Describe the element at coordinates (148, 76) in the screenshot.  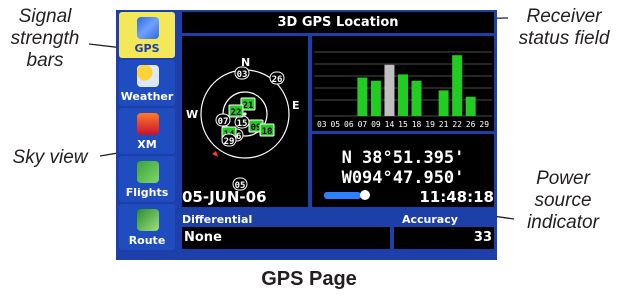
I see `weather-icon` at that location.